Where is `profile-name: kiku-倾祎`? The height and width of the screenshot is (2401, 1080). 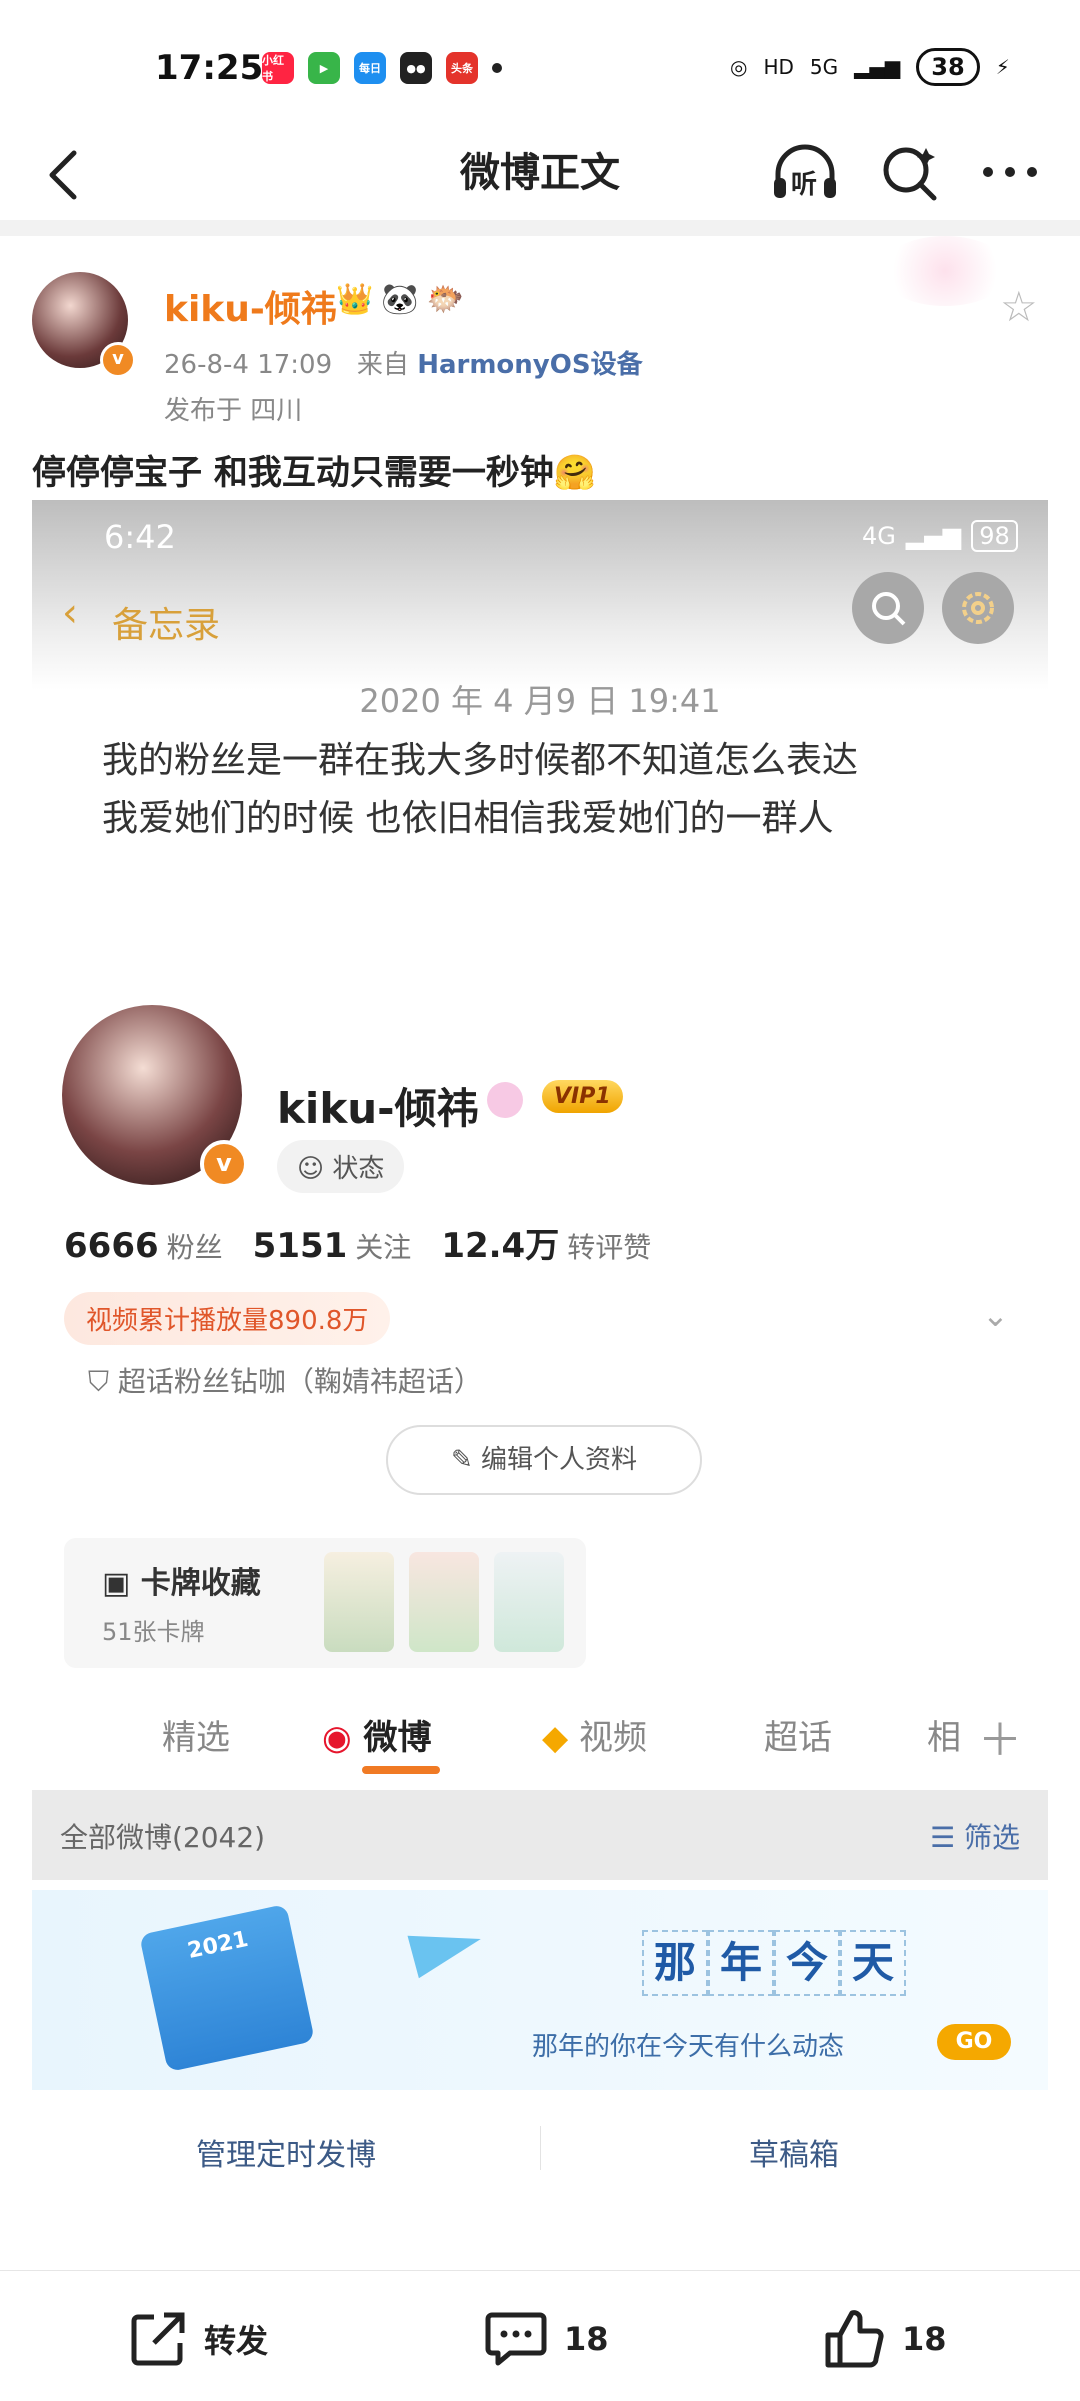
profile-name: kiku-倾祎 is located at coordinates (378, 1108).